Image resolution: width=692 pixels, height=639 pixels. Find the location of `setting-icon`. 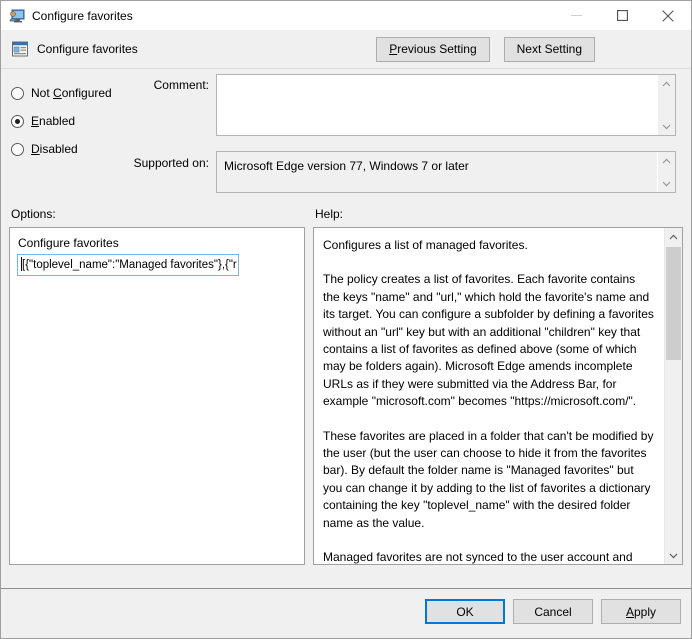

setting-icon is located at coordinates (20, 49).